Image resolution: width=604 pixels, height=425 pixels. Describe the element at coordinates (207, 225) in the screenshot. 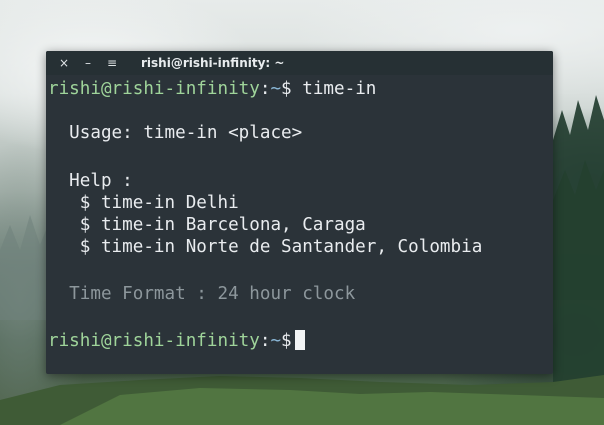

I see `help-example: $ time-in Barcelona, Caraga` at that location.